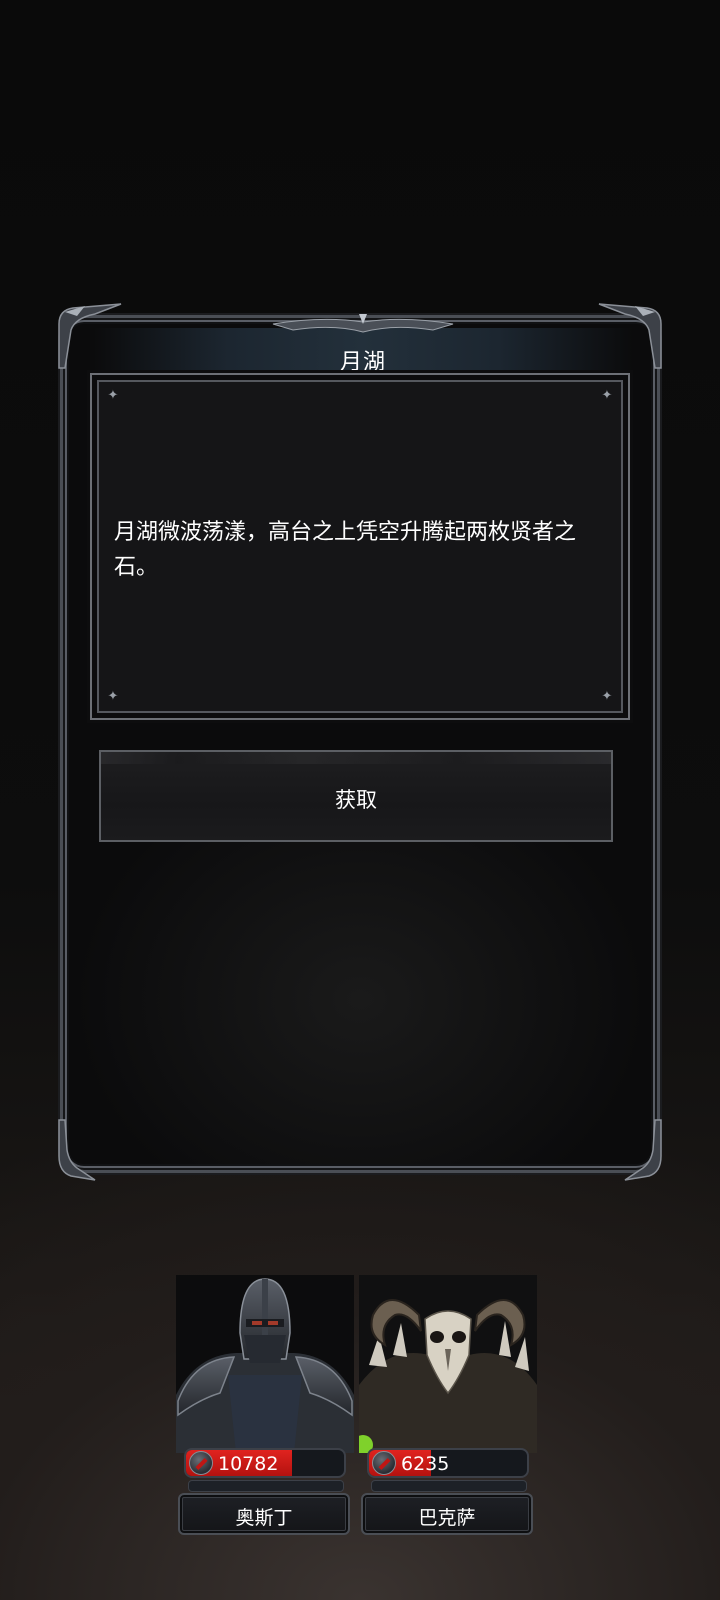 This screenshot has width=720, height=1600. I want to click on hp-bar: 10782, so click(265, 1463).